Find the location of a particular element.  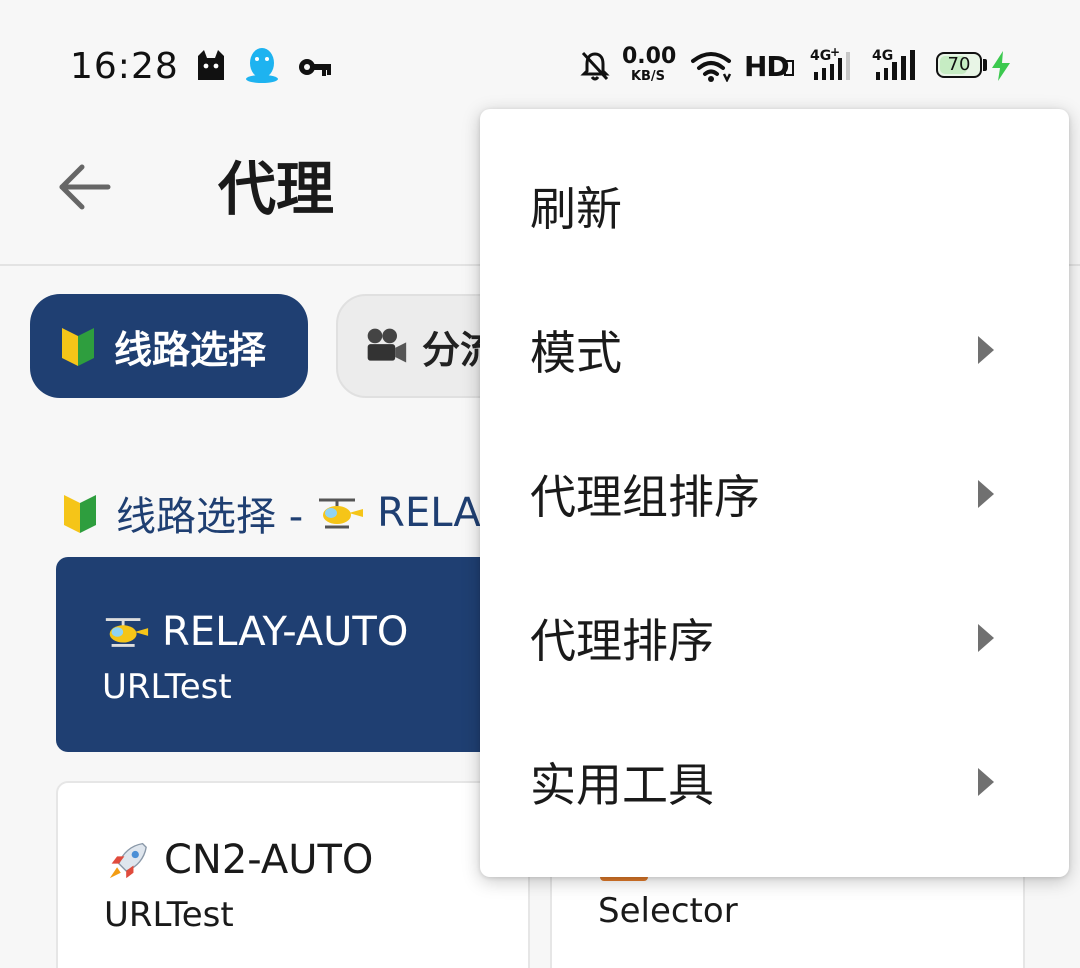

rocket-icon is located at coordinates (128, 860).